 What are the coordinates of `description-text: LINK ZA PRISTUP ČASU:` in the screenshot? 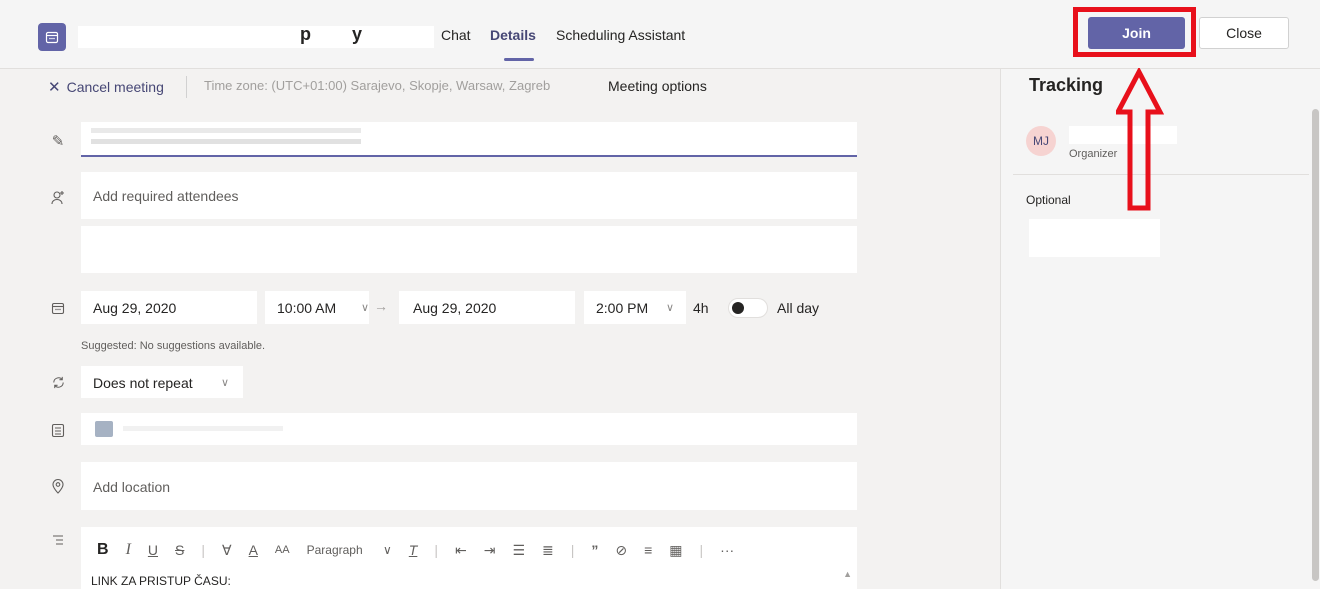 It's located at (161, 581).